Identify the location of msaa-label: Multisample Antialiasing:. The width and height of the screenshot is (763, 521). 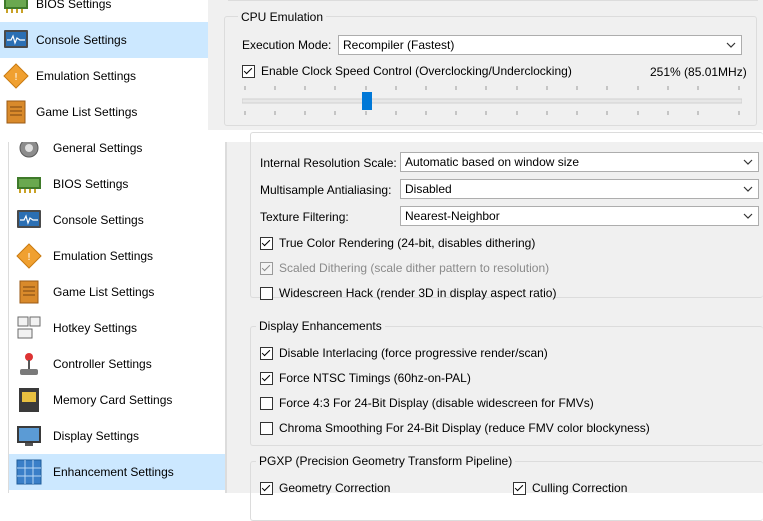
(326, 190).